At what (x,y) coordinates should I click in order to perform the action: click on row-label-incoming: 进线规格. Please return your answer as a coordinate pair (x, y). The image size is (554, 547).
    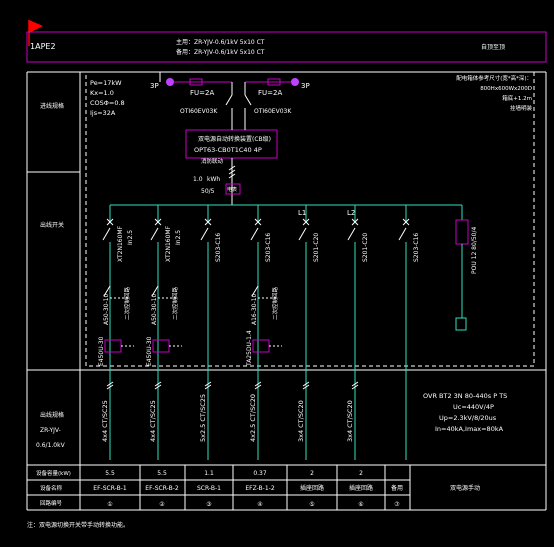
    Looking at the image, I should click on (52, 106).